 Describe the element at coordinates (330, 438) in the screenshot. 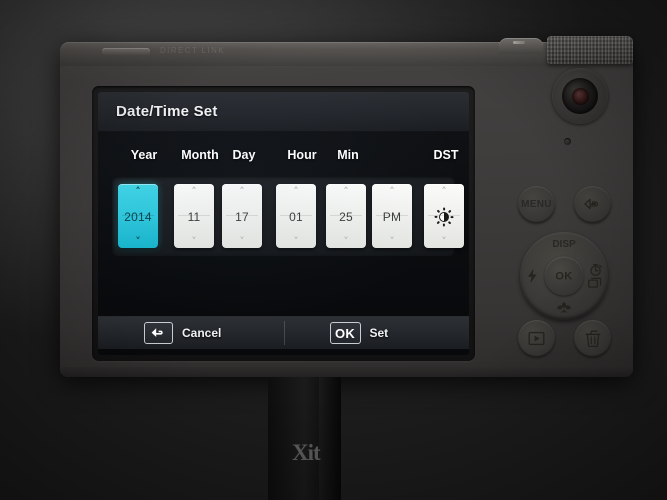

I see `tripod-column` at that location.